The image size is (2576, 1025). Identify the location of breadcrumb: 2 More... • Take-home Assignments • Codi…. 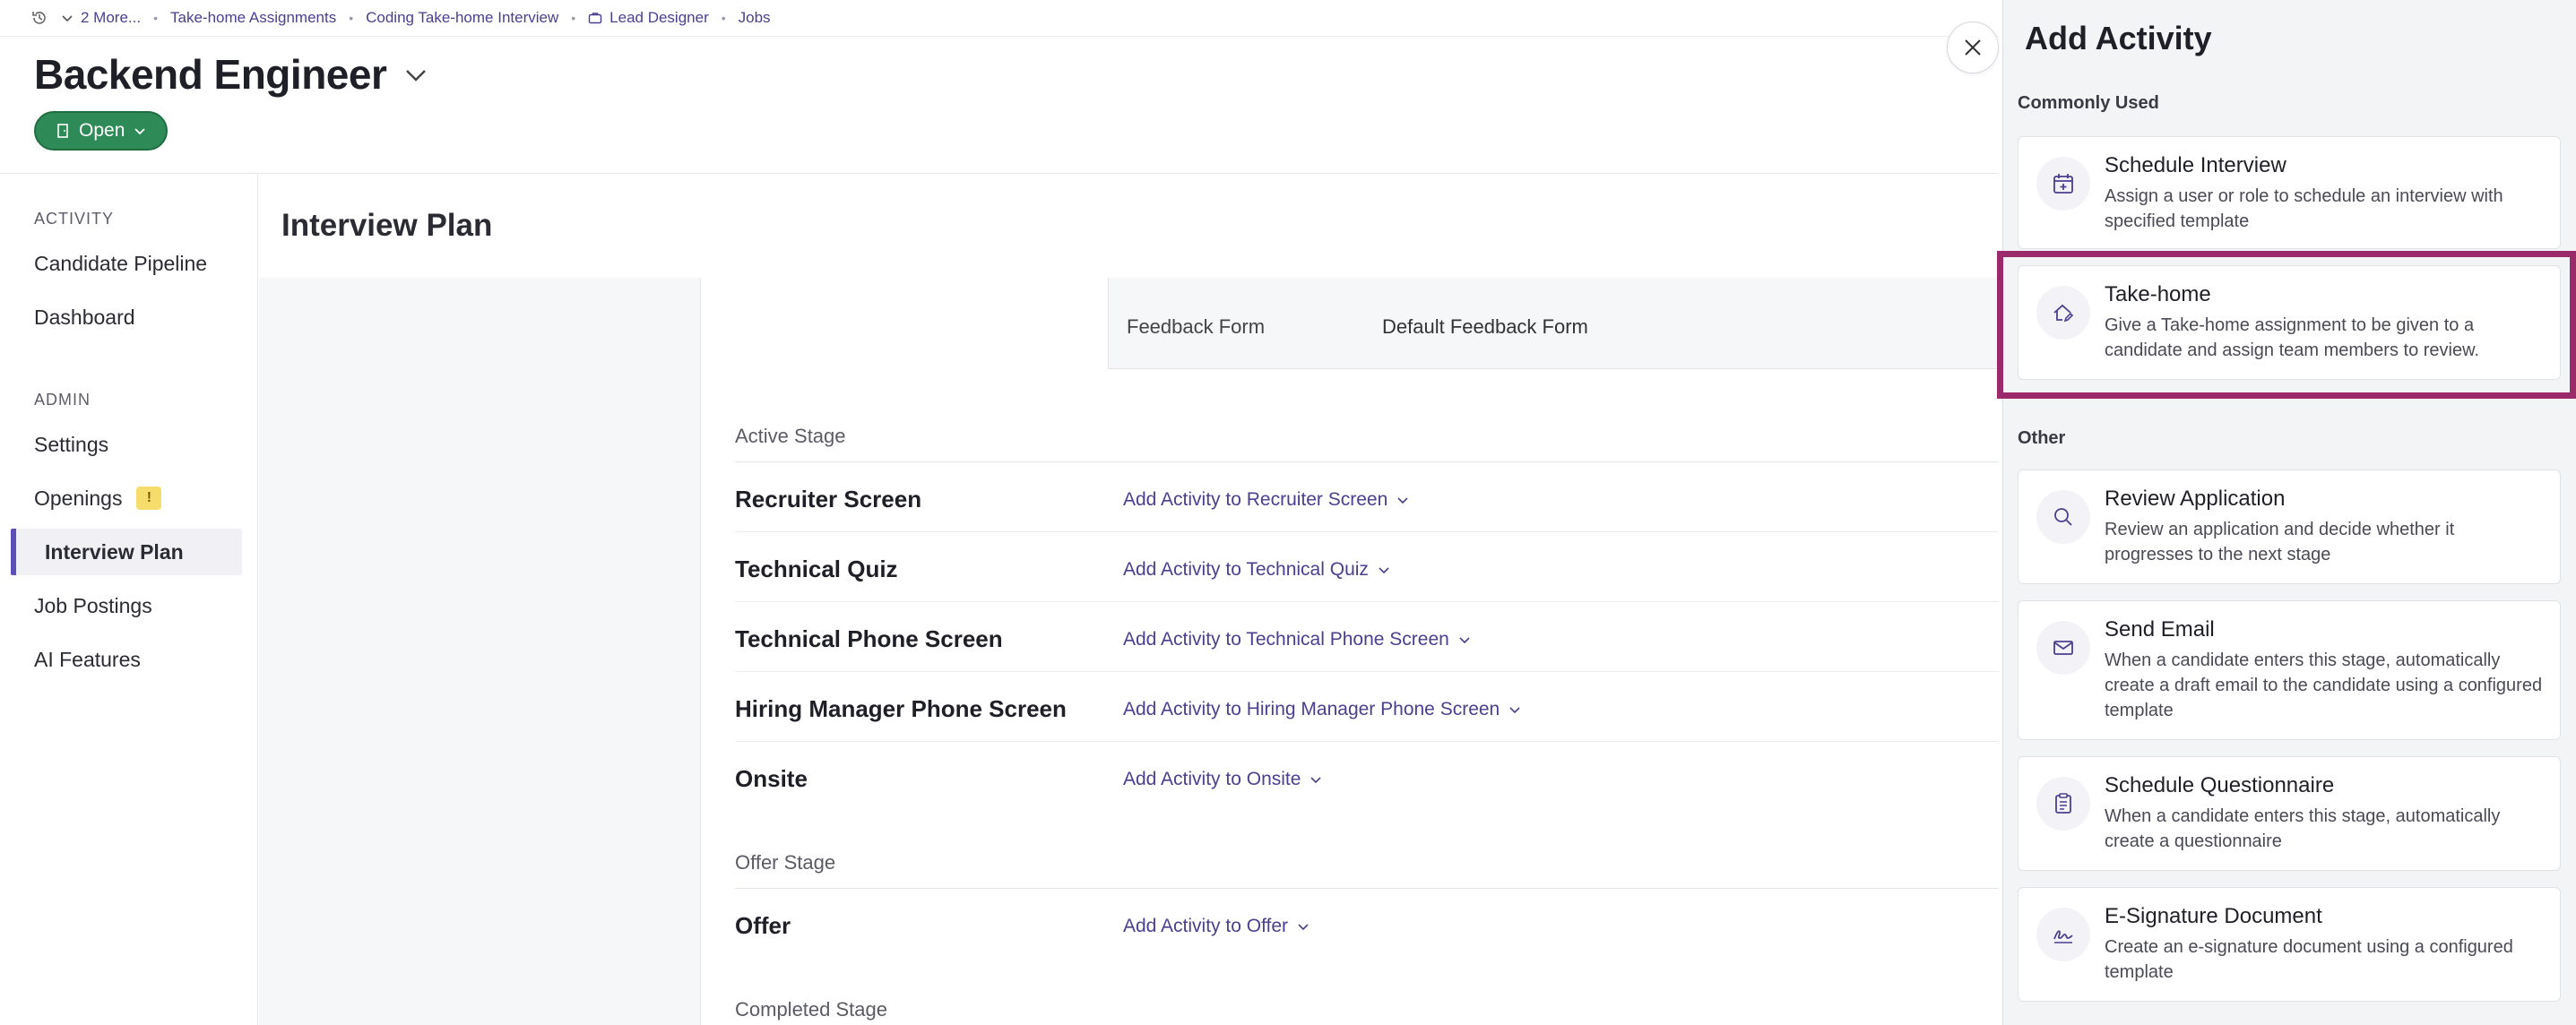
(999, 18).